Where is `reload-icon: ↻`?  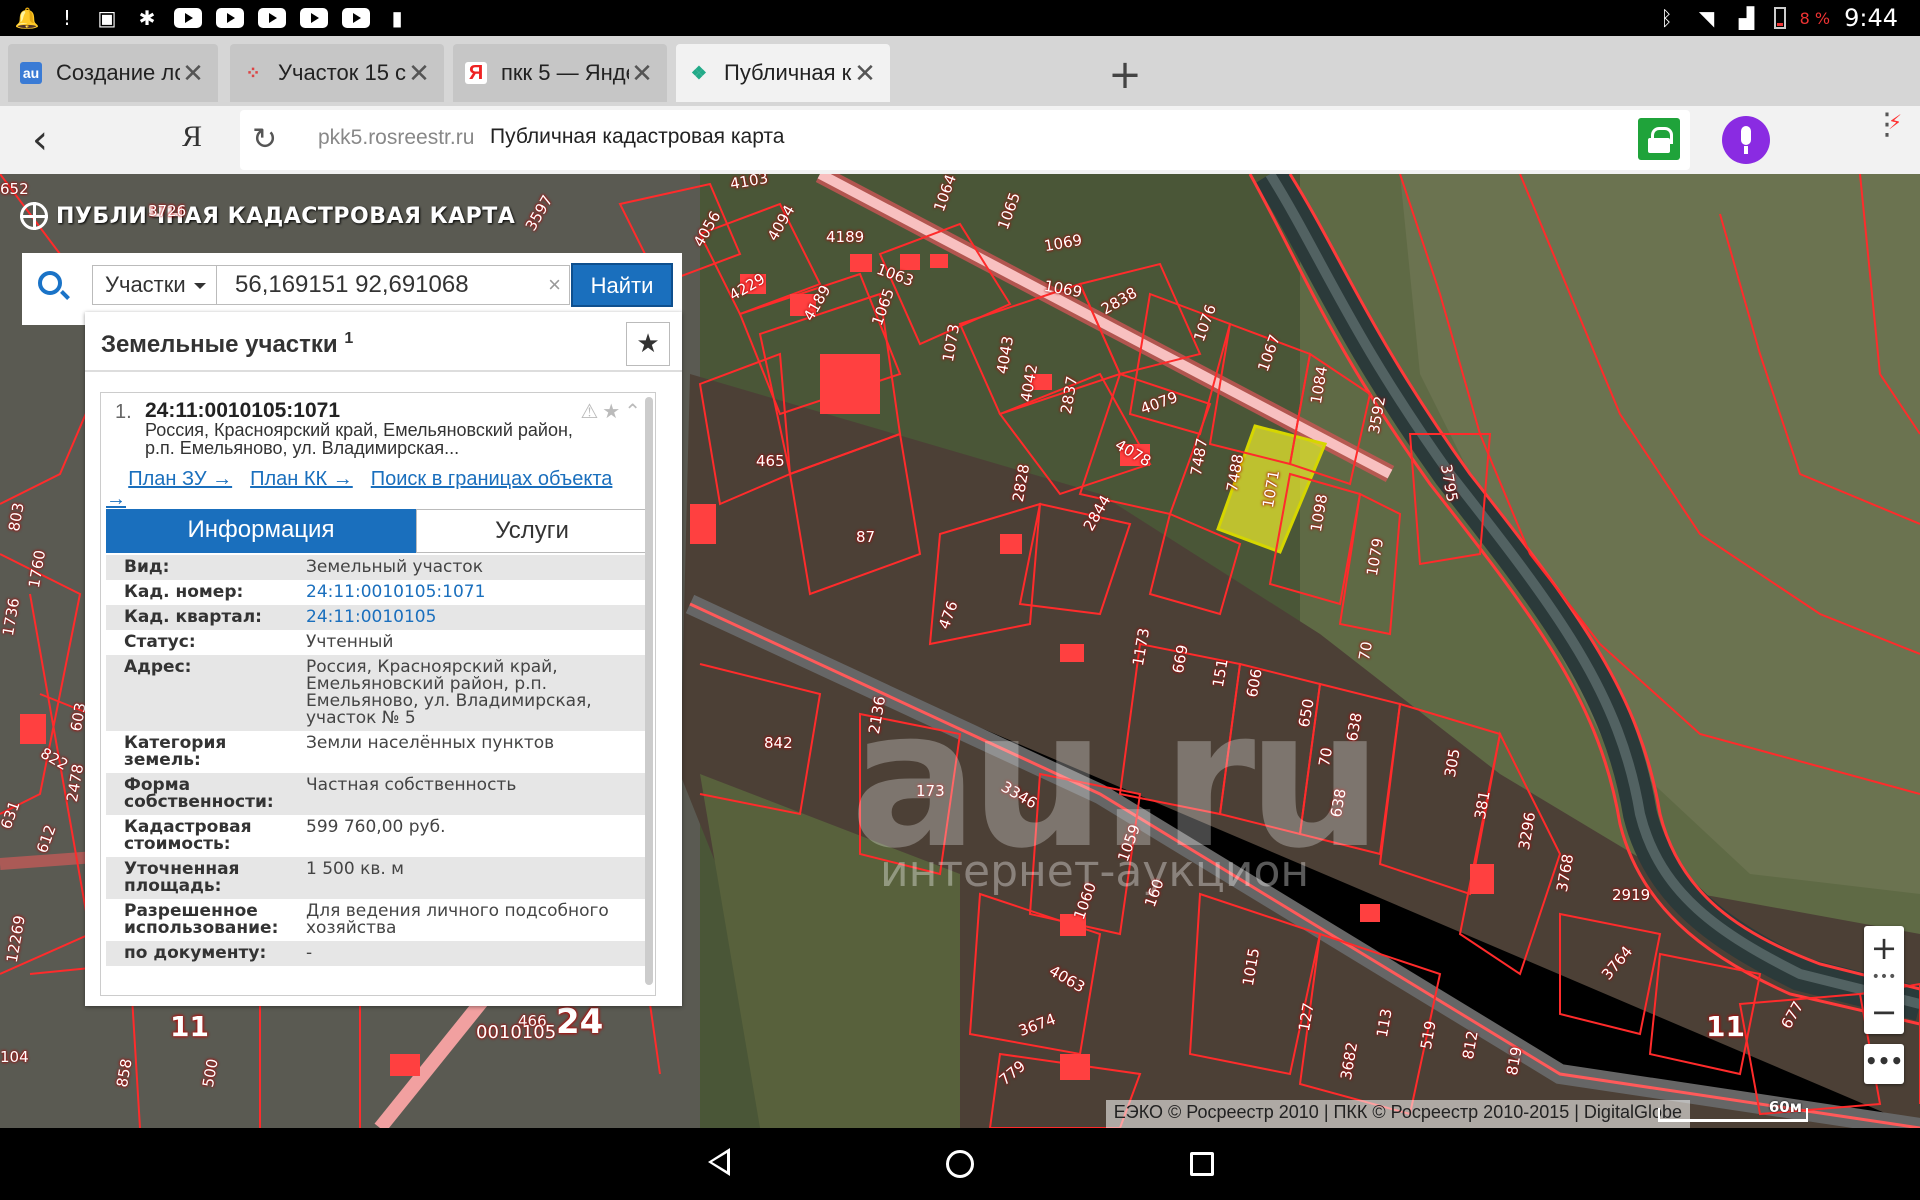 reload-icon: ↻ is located at coordinates (264, 139).